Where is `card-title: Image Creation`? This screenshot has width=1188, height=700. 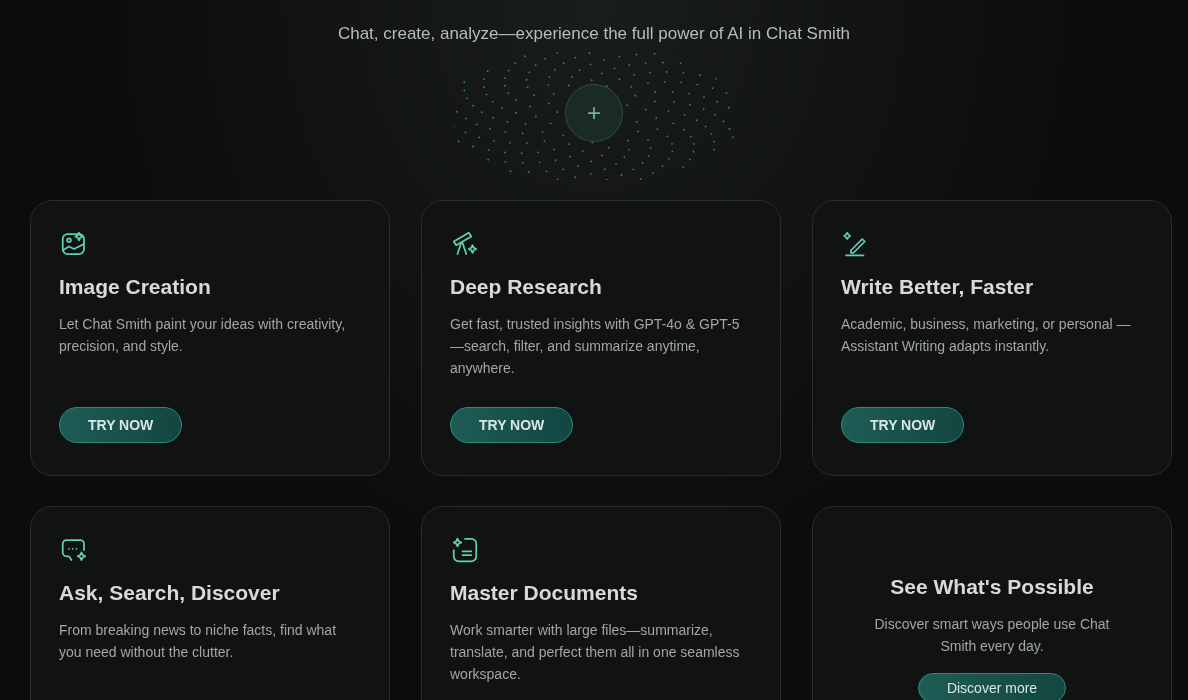
card-title: Image Creation is located at coordinates (135, 287).